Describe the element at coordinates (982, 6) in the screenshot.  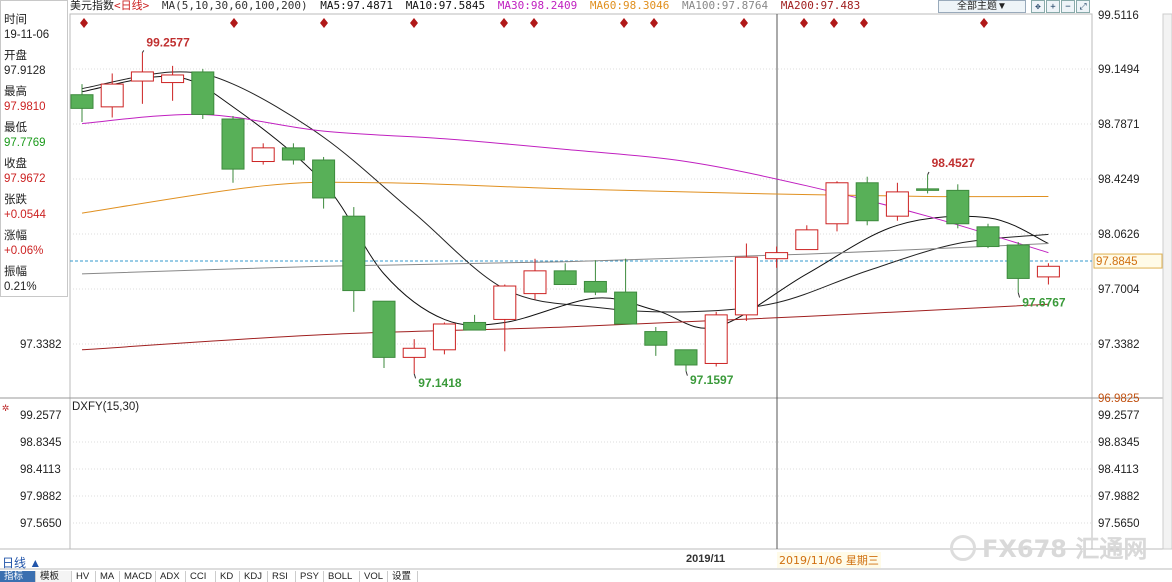
I see `theme-select: 全部主题▼` at that location.